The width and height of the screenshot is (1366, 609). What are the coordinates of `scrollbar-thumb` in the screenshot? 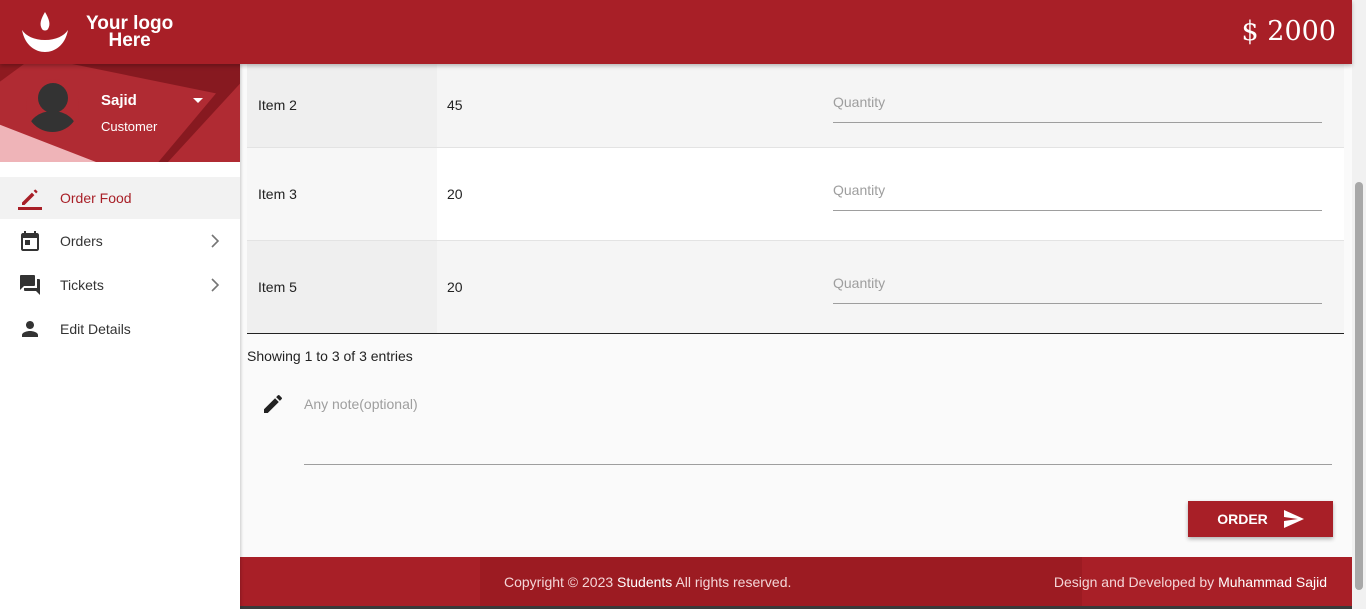 It's located at (1359, 386).